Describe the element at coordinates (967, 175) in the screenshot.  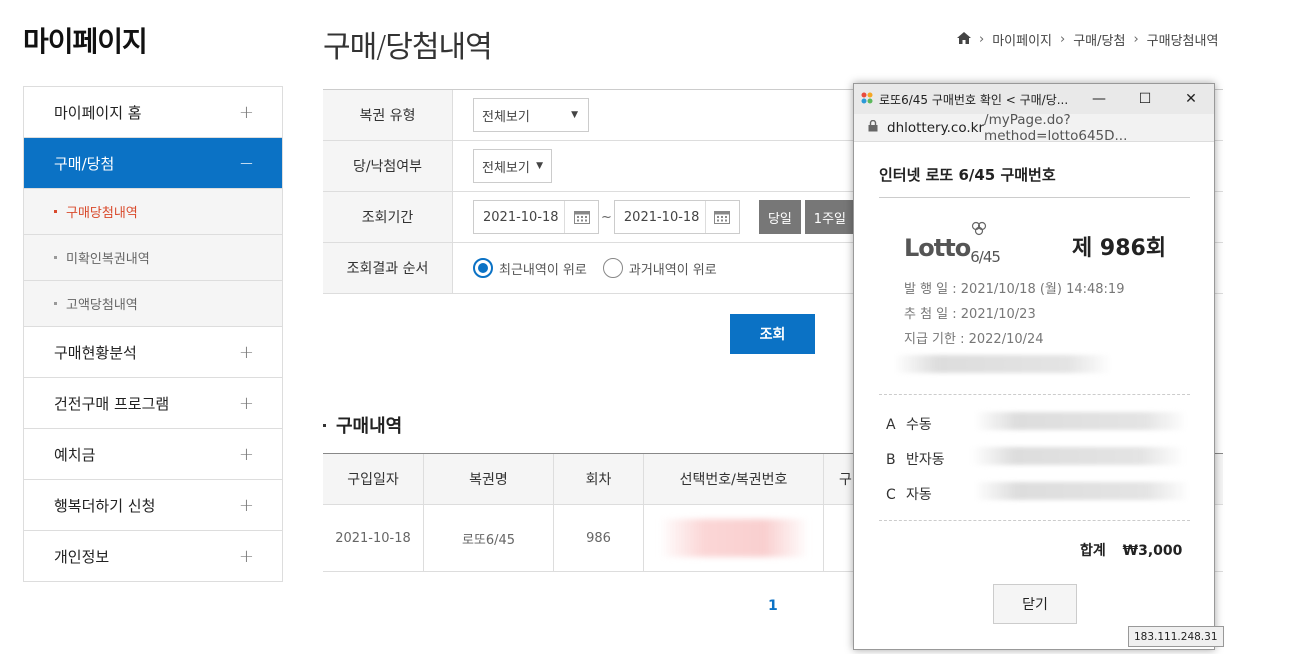
I see `popup-heading: 인터넷 로또 6/45 구매번호` at that location.